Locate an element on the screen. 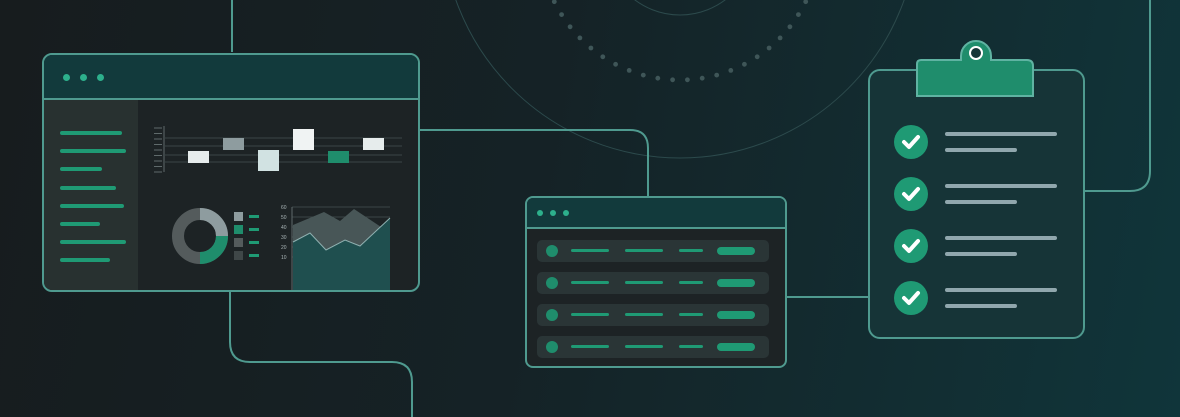  sidebar is located at coordinates (91, 195).